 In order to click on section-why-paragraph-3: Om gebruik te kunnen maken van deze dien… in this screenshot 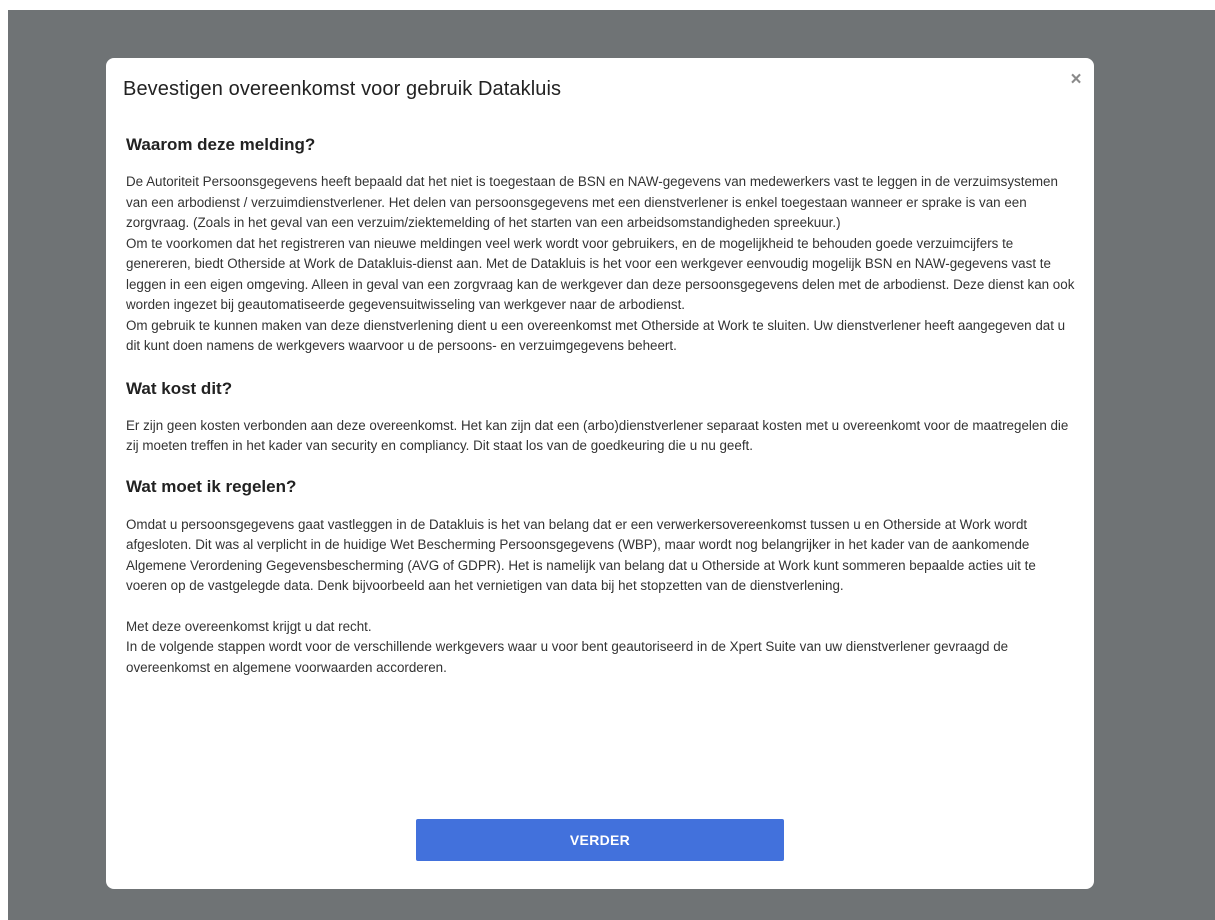, I will do `click(596, 335)`.